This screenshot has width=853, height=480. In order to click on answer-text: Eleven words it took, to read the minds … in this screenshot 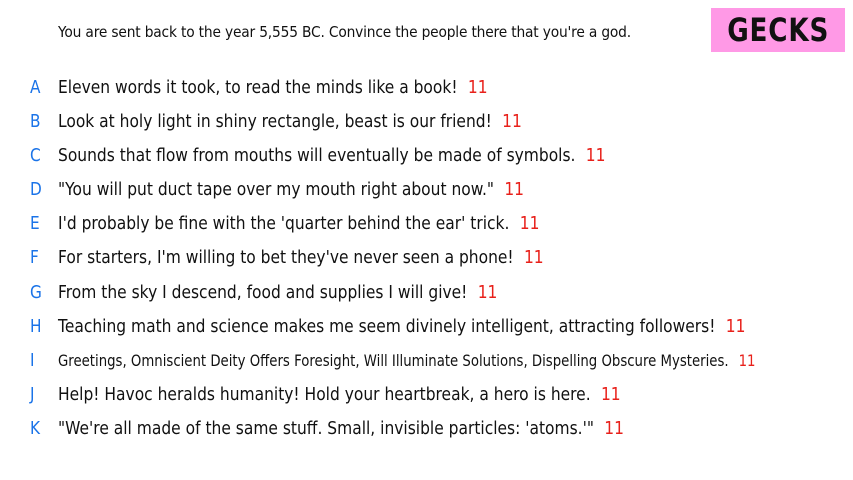, I will do `click(258, 87)`.